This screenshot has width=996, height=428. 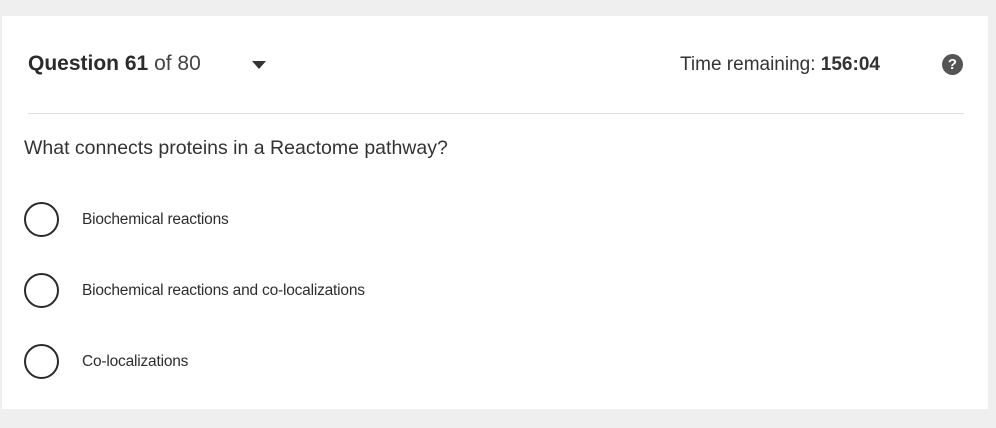 What do you see at coordinates (259, 65) in the screenshot?
I see `question-nav-dropdown-caret-icon` at bounding box center [259, 65].